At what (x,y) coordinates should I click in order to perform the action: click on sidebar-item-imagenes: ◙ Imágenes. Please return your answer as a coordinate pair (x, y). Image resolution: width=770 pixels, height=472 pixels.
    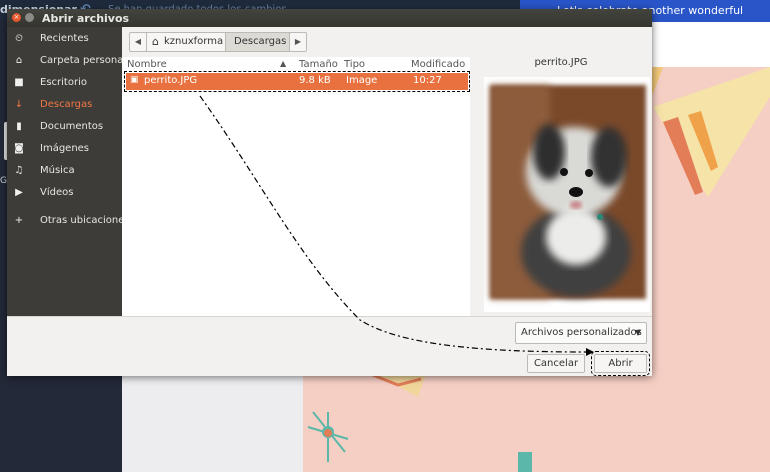
    Looking at the image, I should click on (64, 149).